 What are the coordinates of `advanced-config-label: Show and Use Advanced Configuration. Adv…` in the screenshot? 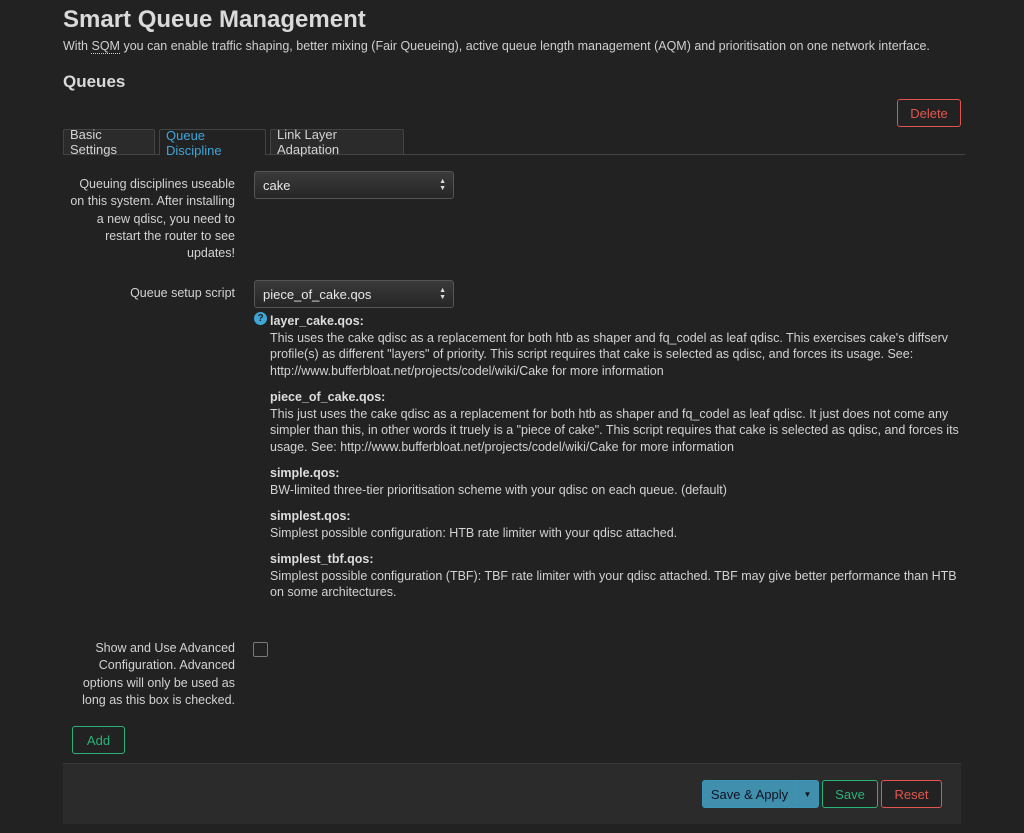 It's located at (158, 674).